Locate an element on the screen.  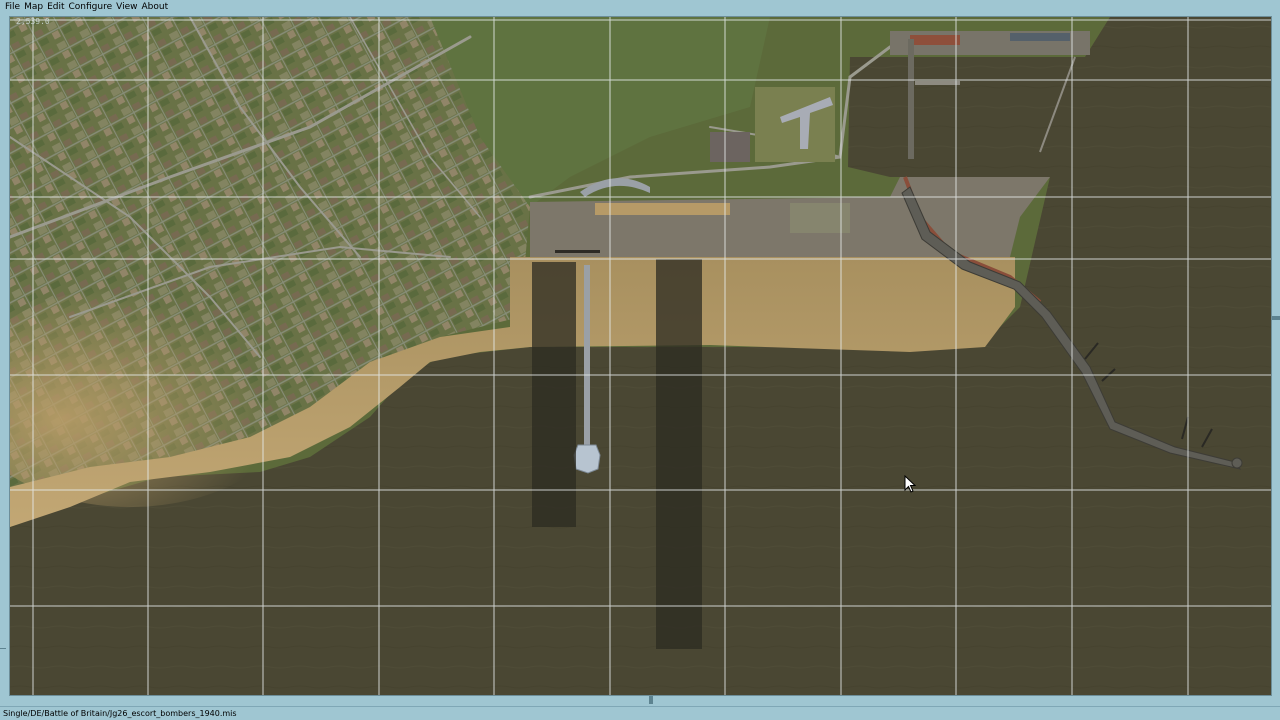
shadow-block-left is located at coordinates (554, 394).